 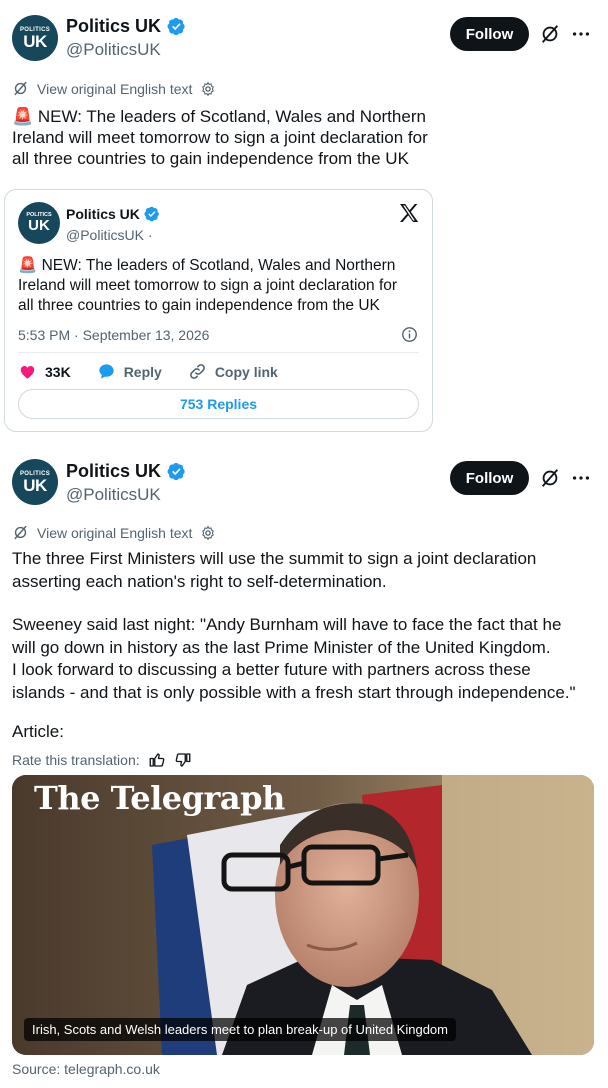 What do you see at coordinates (27, 372) in the screenshot?
I see `heart-icon` at bounding box center [27, 372].